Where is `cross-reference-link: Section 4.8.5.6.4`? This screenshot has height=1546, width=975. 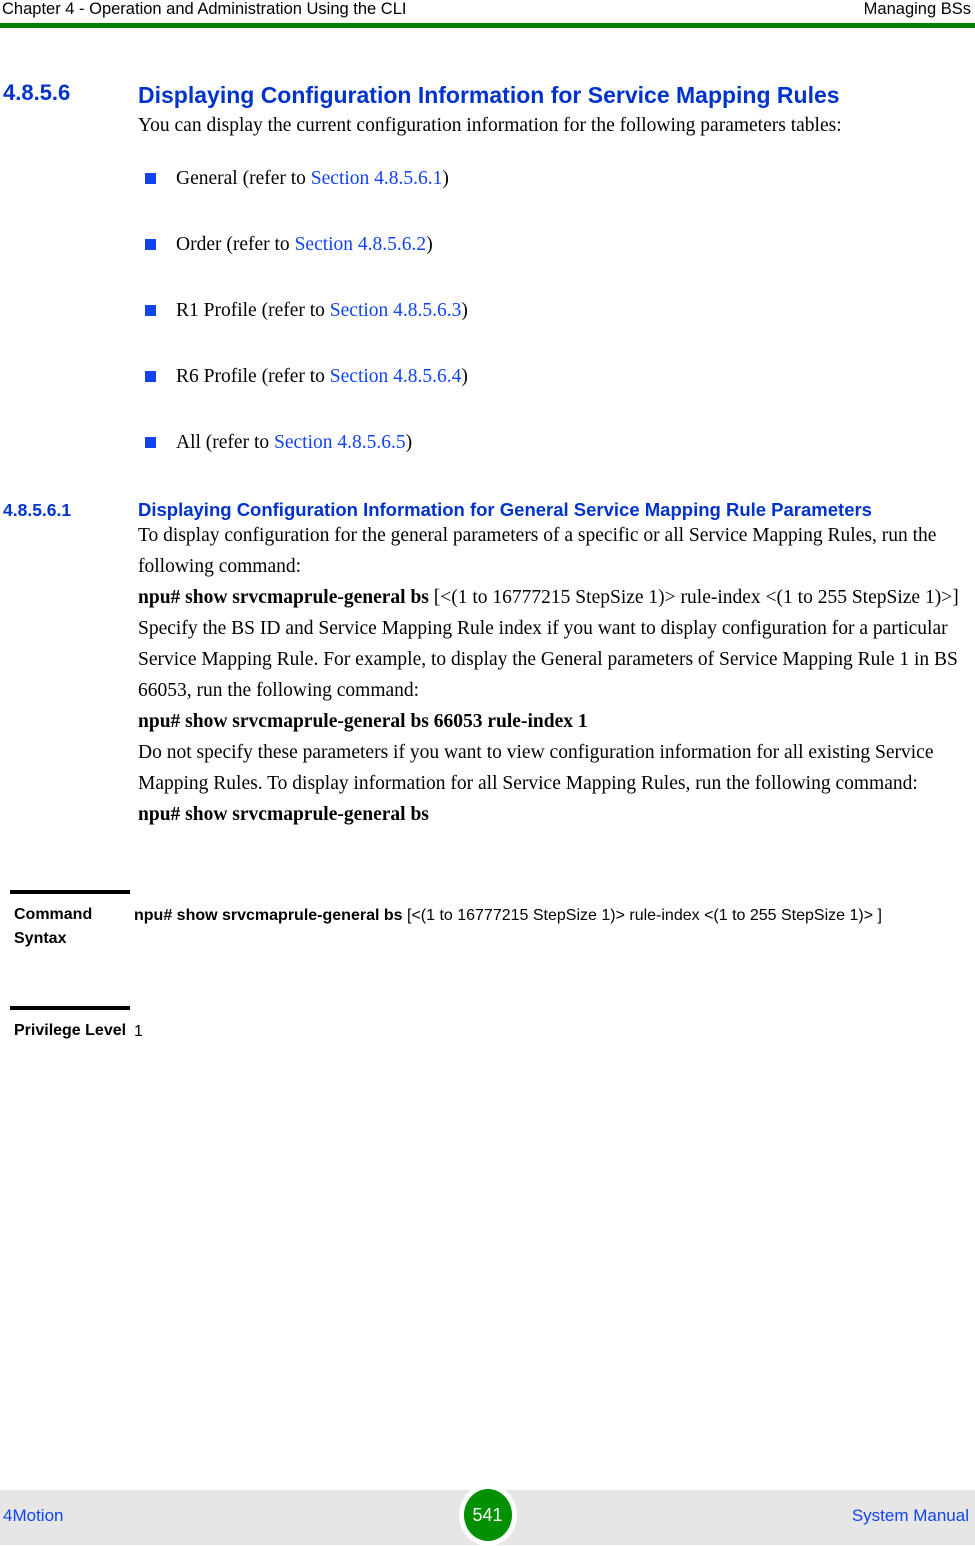 cross-reference-link: Section 4.8.5.6.4 is located at coordinates (396, 376).